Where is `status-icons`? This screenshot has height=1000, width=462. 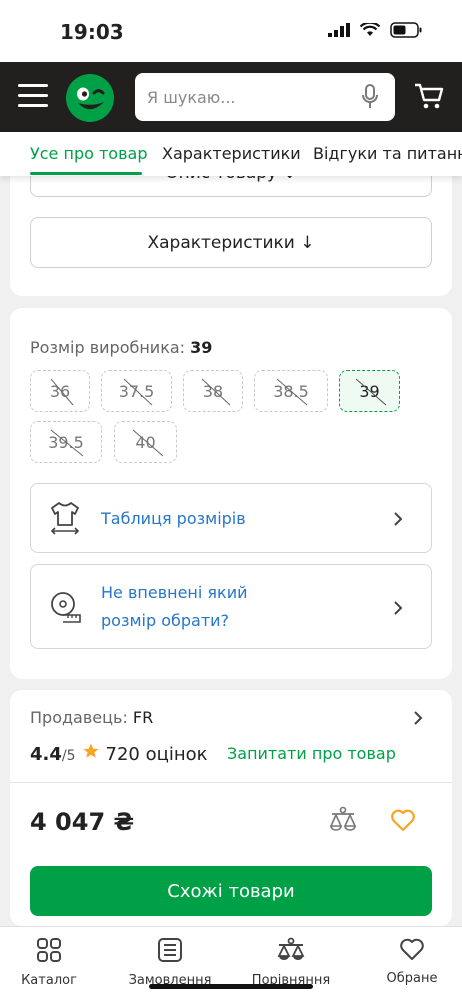 status-icons is located at coordinates (375, 30).